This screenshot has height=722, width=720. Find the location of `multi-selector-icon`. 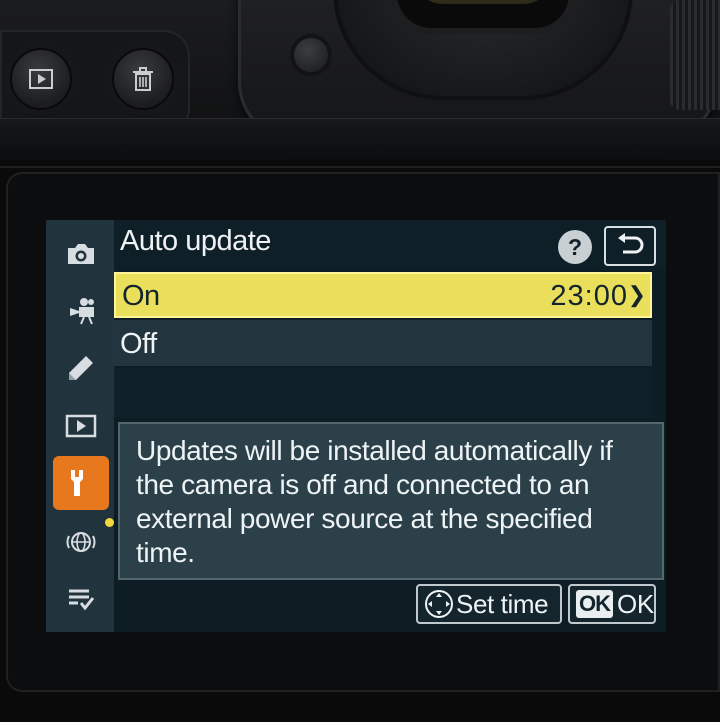

multi-selector-icon is located at coordinates (439, 604).